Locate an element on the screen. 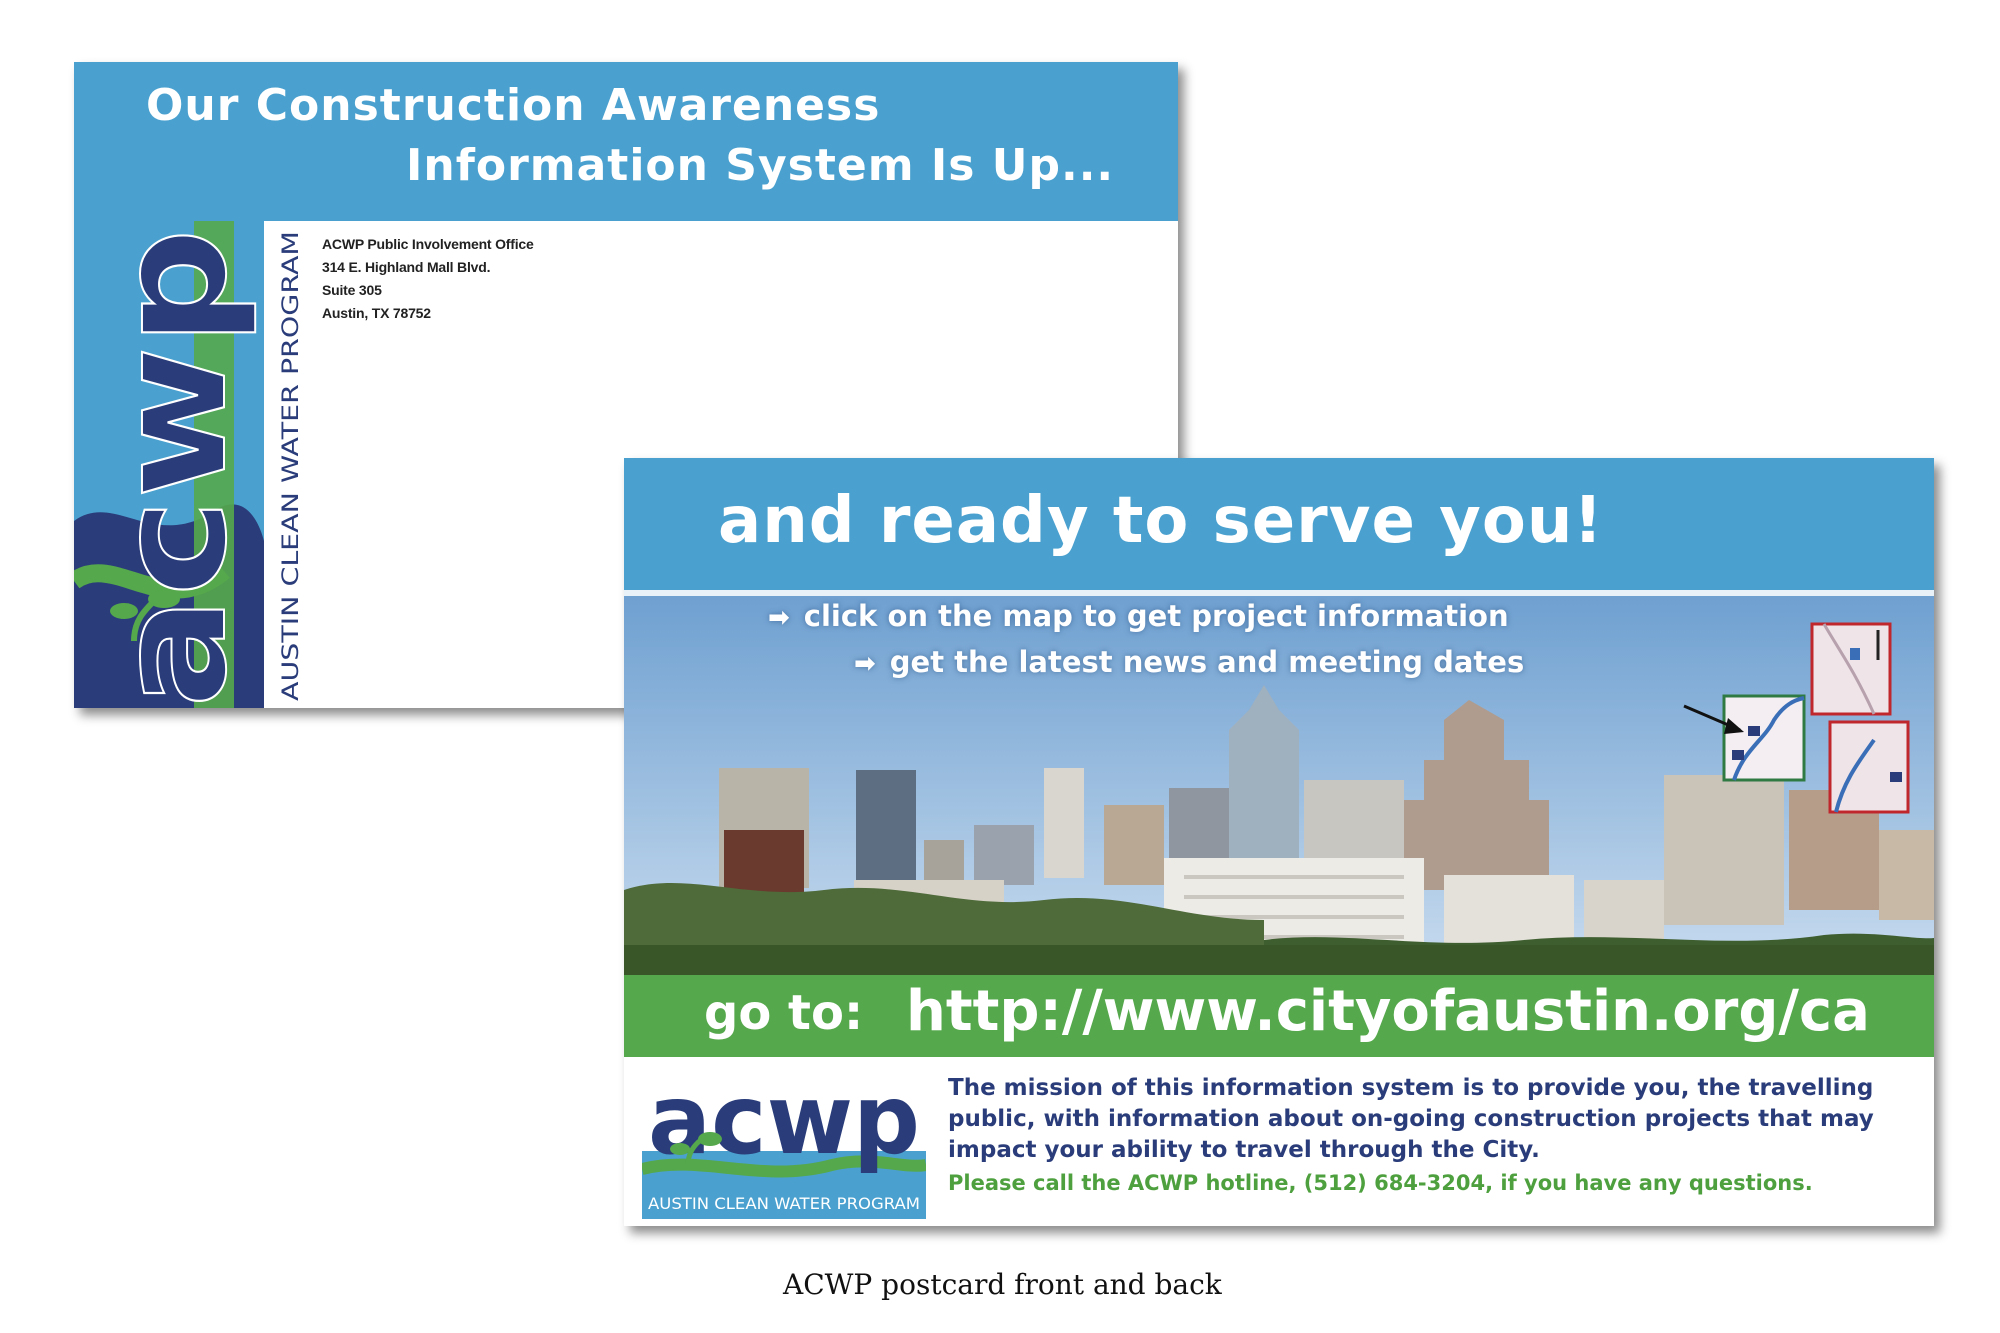 The image size is (2000, 1333). front-title-line1: Our Construction Awareness is located at coordinates (513, 105).